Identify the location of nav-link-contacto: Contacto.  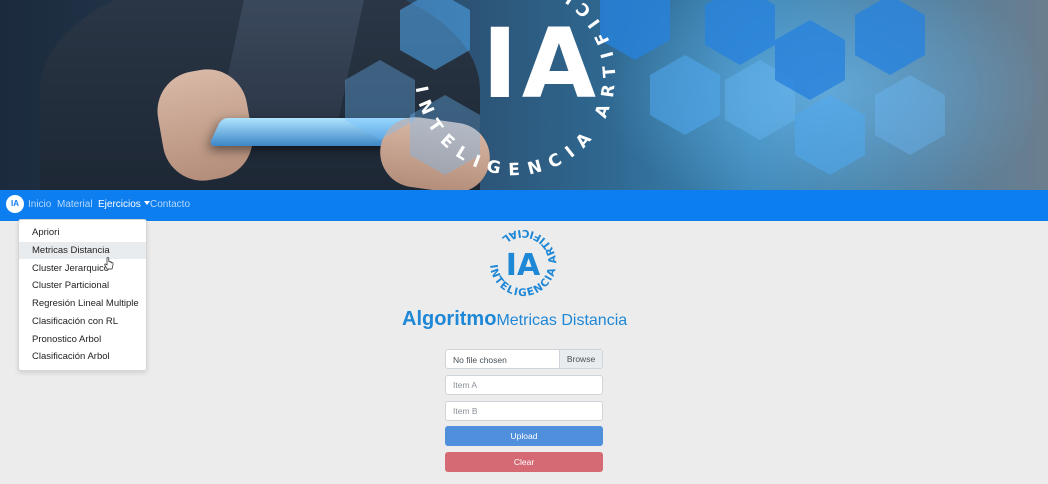
(170, 204).